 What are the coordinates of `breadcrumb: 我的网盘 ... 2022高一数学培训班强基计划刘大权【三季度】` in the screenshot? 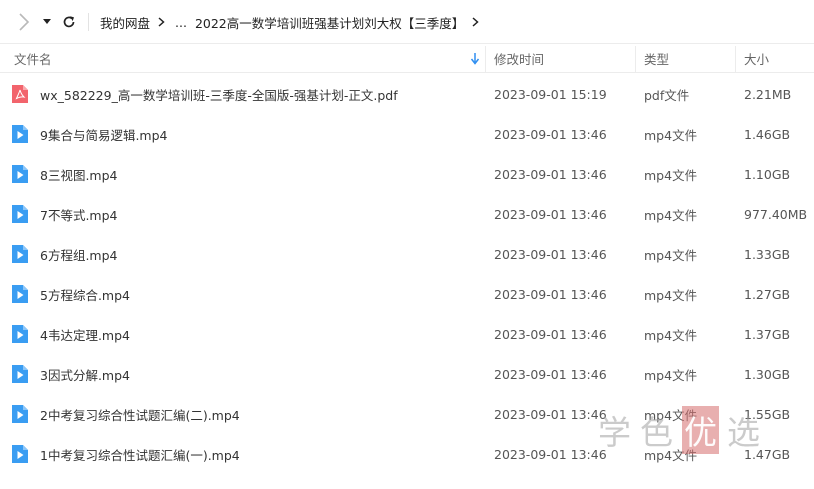 It's located at (294, 22).